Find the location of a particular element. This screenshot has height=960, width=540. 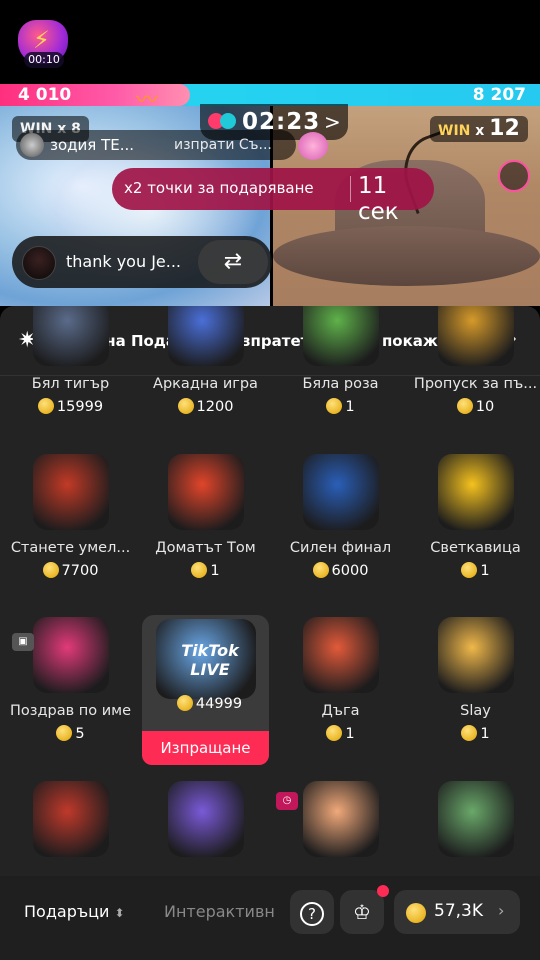

gift-item: TikTok LIVE 44999 Изпращане is located at coordinates (205, 690).